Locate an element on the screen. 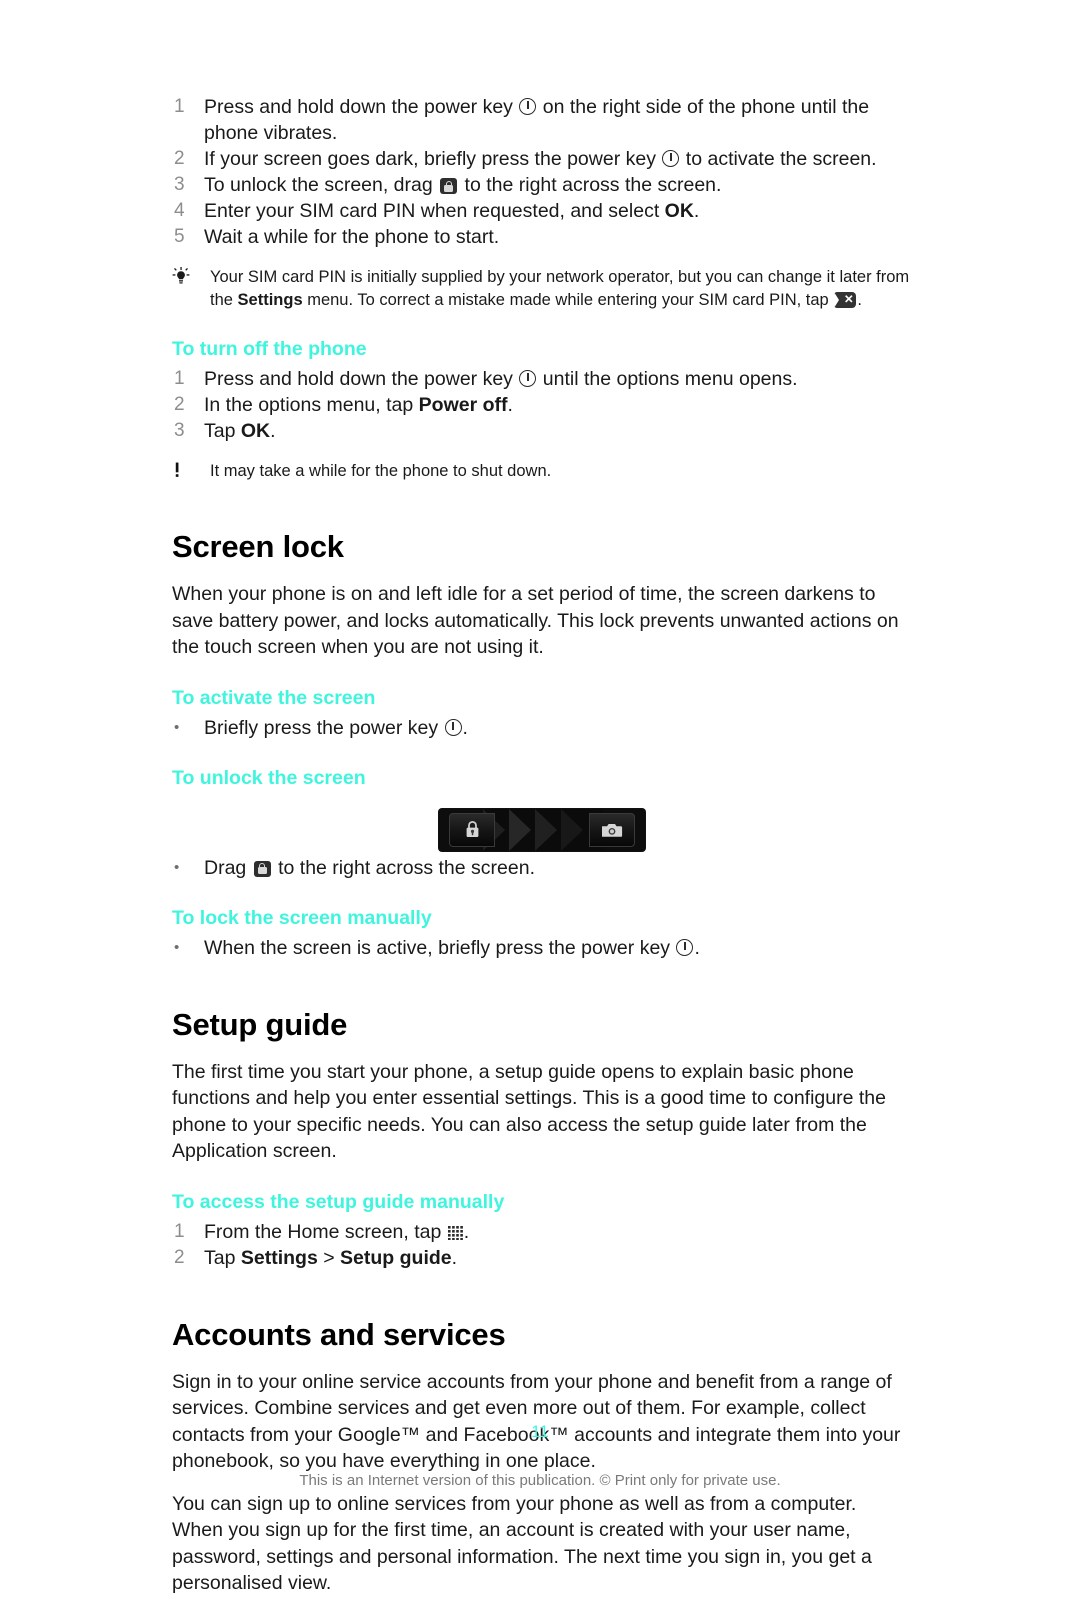 The image size is (1080, 1597). bullet-text-pre: Briefly press the power key is located at coordinates (324, 727).